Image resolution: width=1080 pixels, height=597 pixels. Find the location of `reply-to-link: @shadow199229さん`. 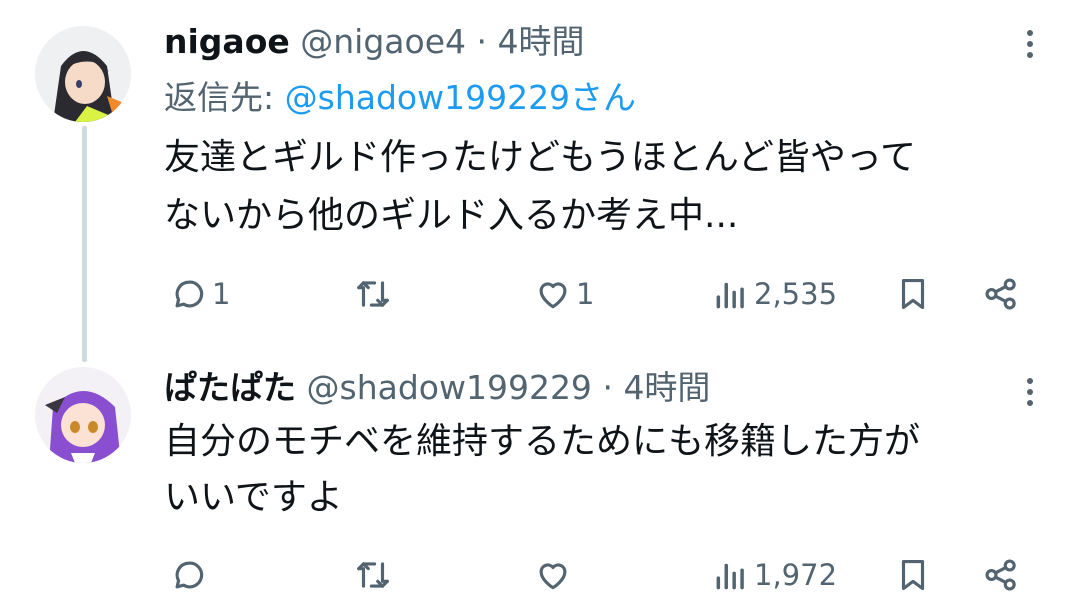

reply-to-link: @shadow199229さん is located at coordinates (460, 97).